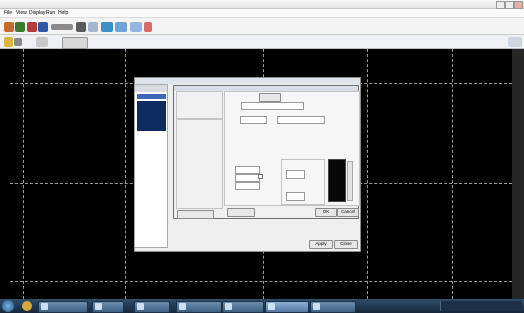 The height and width of the screenshot is (313, 524). I want to click on cancel-button: Cancel, so click(348, 212).